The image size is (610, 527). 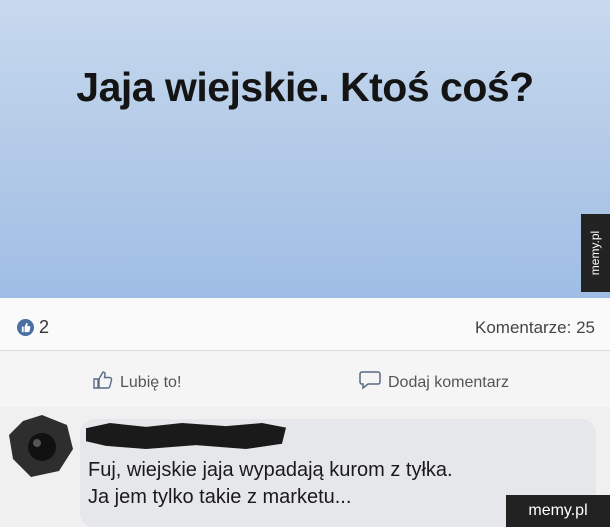 I want to click on watermark-side-text: memy.pl, so click(x=595, y=253).